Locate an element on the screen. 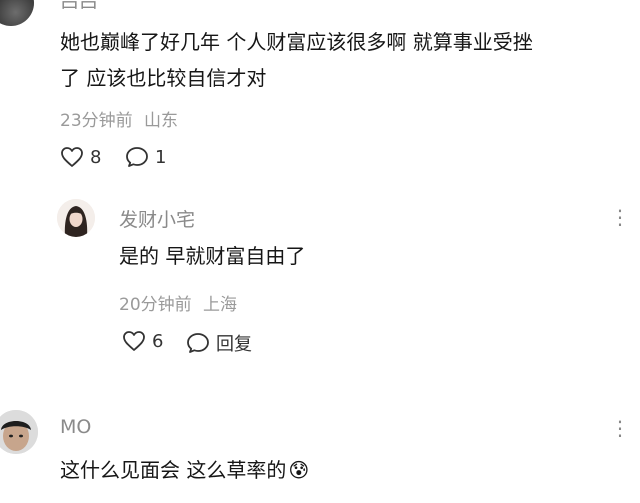  comment-text-line: 她也巅峰了好几年 个人财富应该很多啊 就算事业受挫 is located at coordinates (296, 42).